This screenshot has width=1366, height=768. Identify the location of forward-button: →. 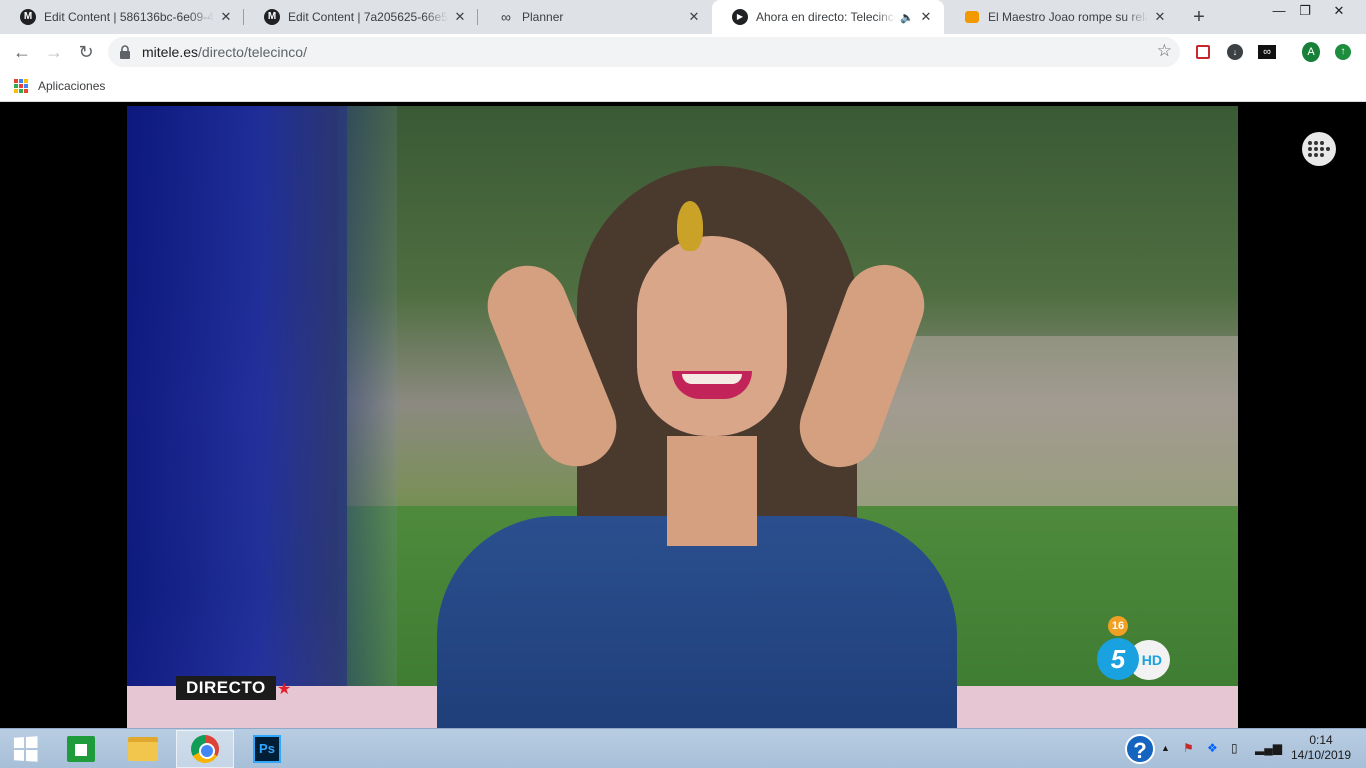
(54, 52).